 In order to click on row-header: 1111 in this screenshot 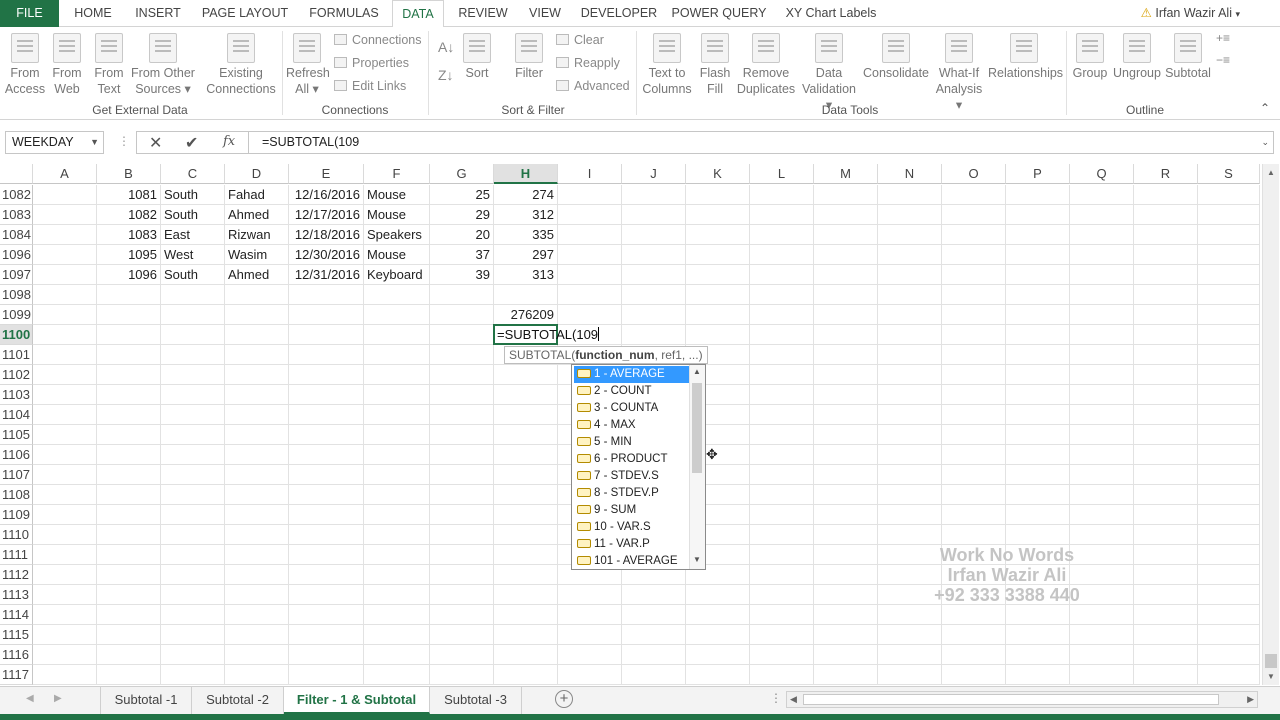, I will do `click(16, 555)`.